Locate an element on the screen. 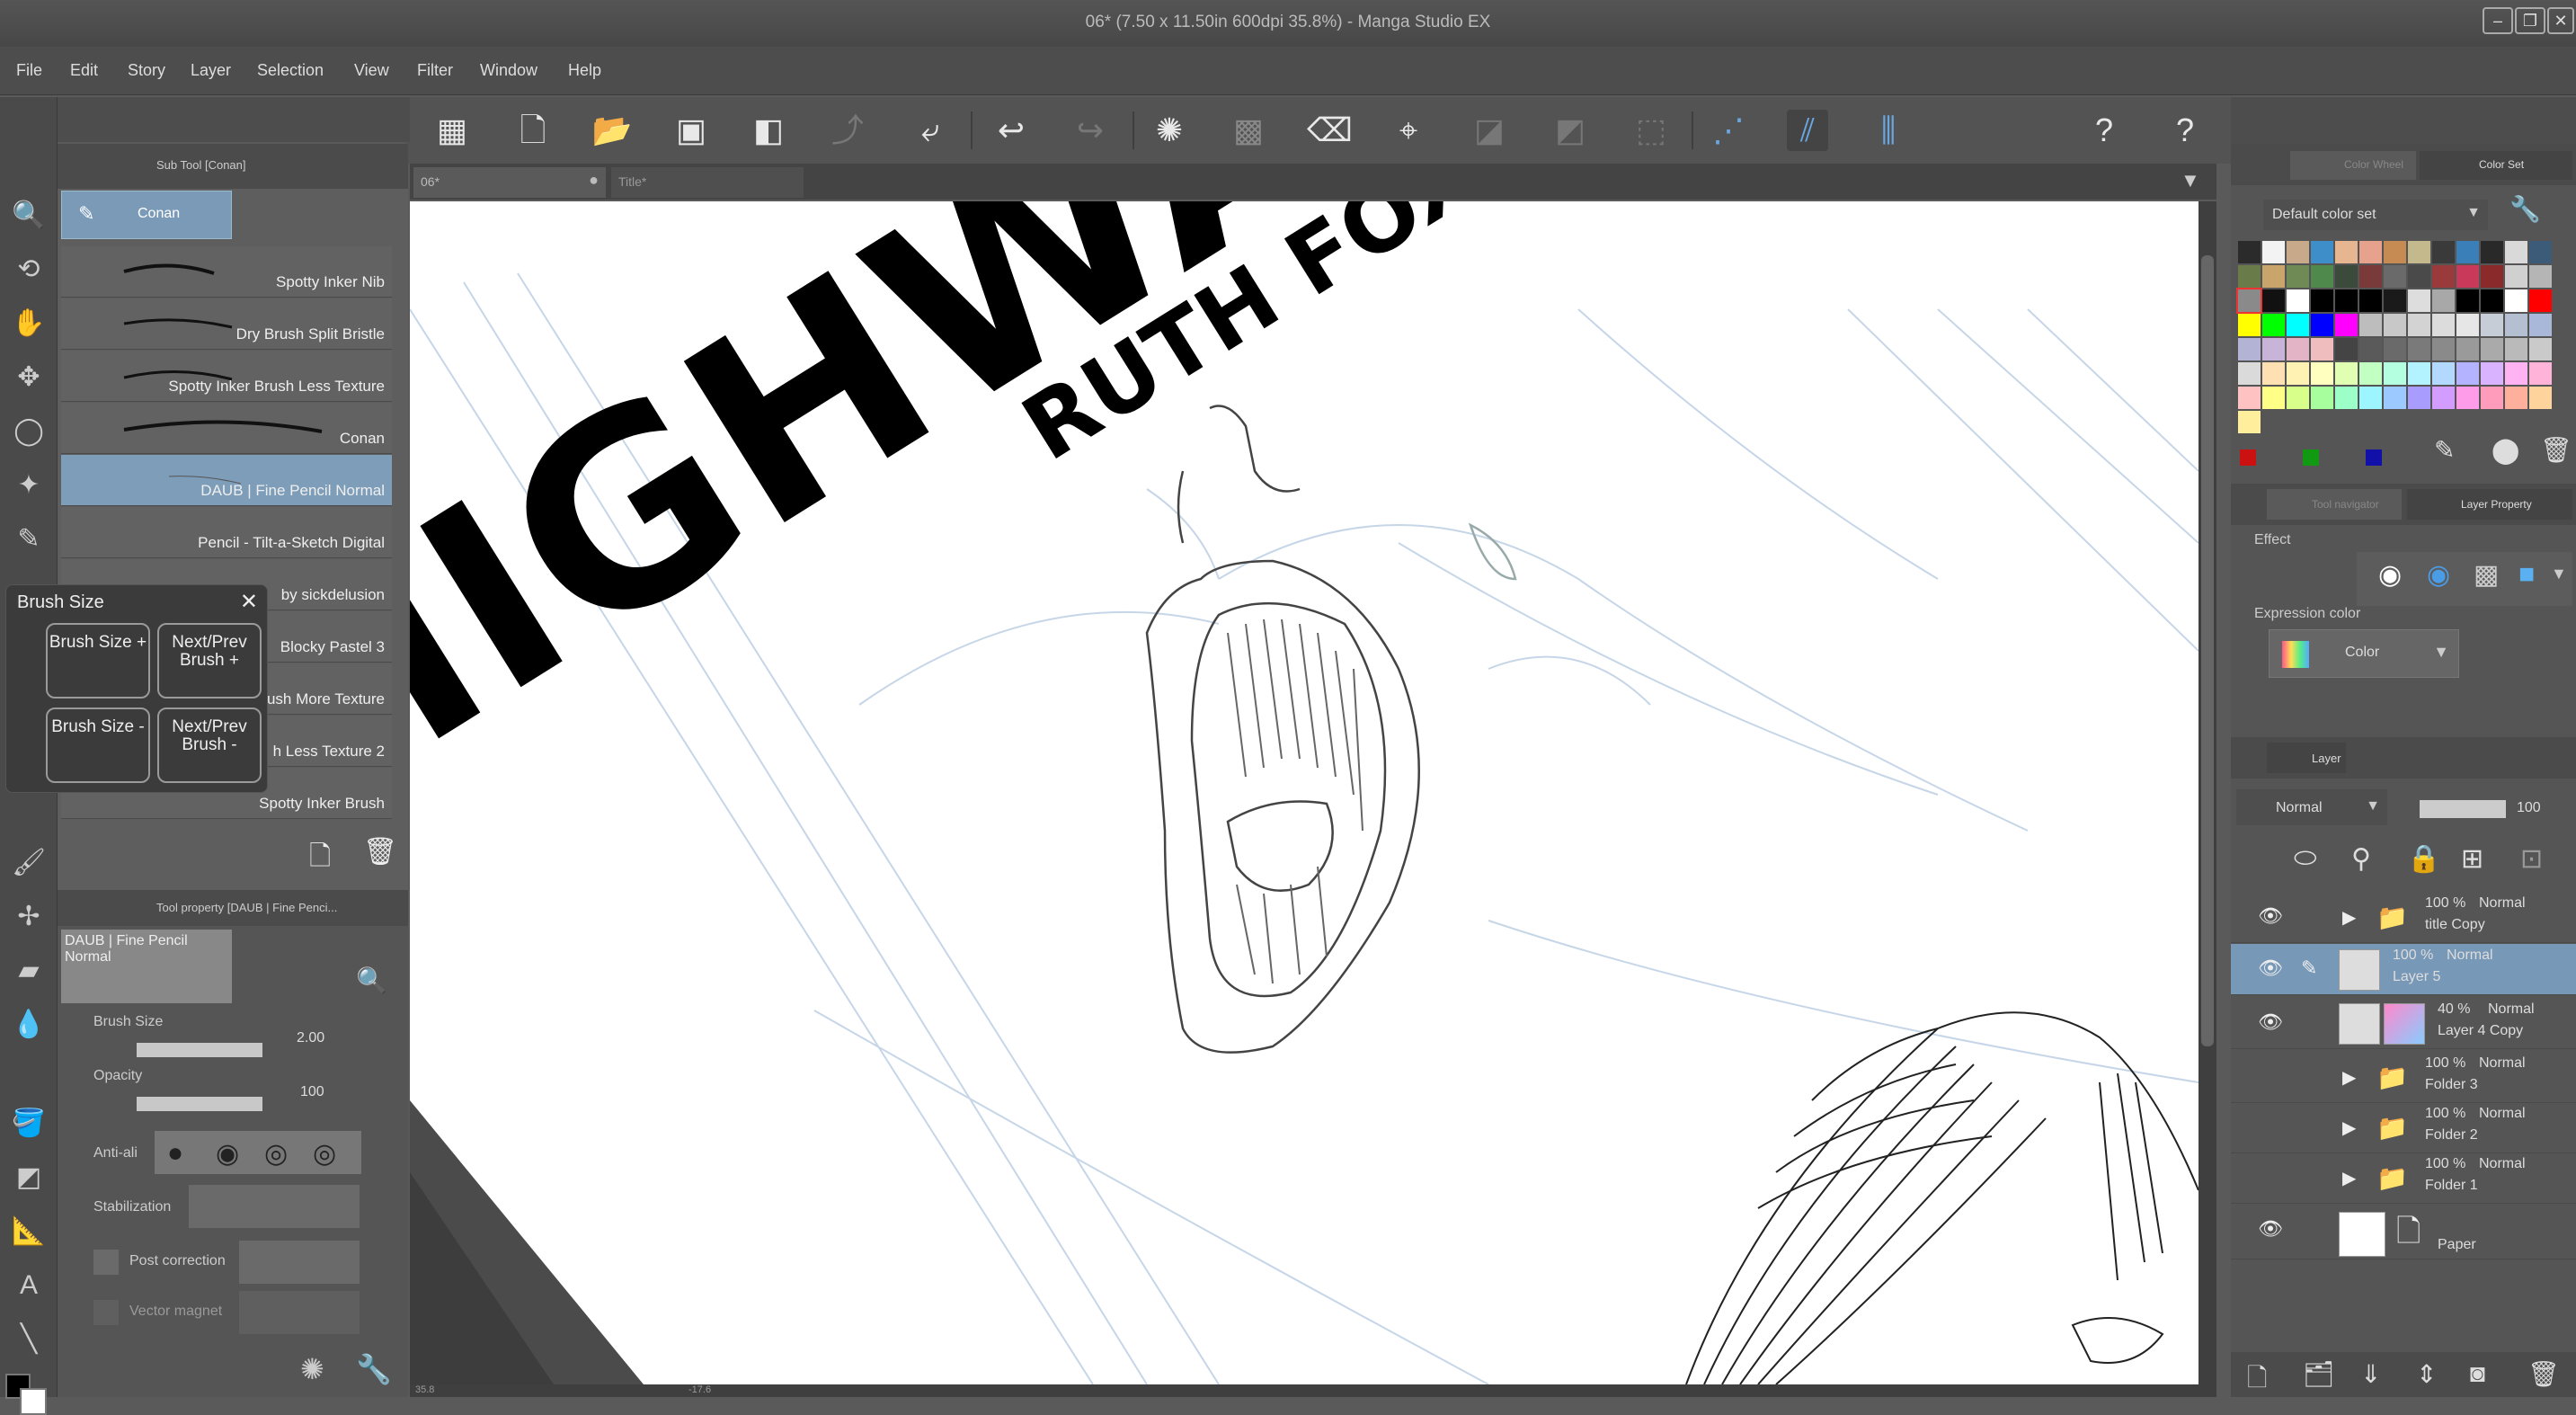 The height and width of the screenshot is (1415, 2576). menu-story: Story is located at coordinates (146, 70).